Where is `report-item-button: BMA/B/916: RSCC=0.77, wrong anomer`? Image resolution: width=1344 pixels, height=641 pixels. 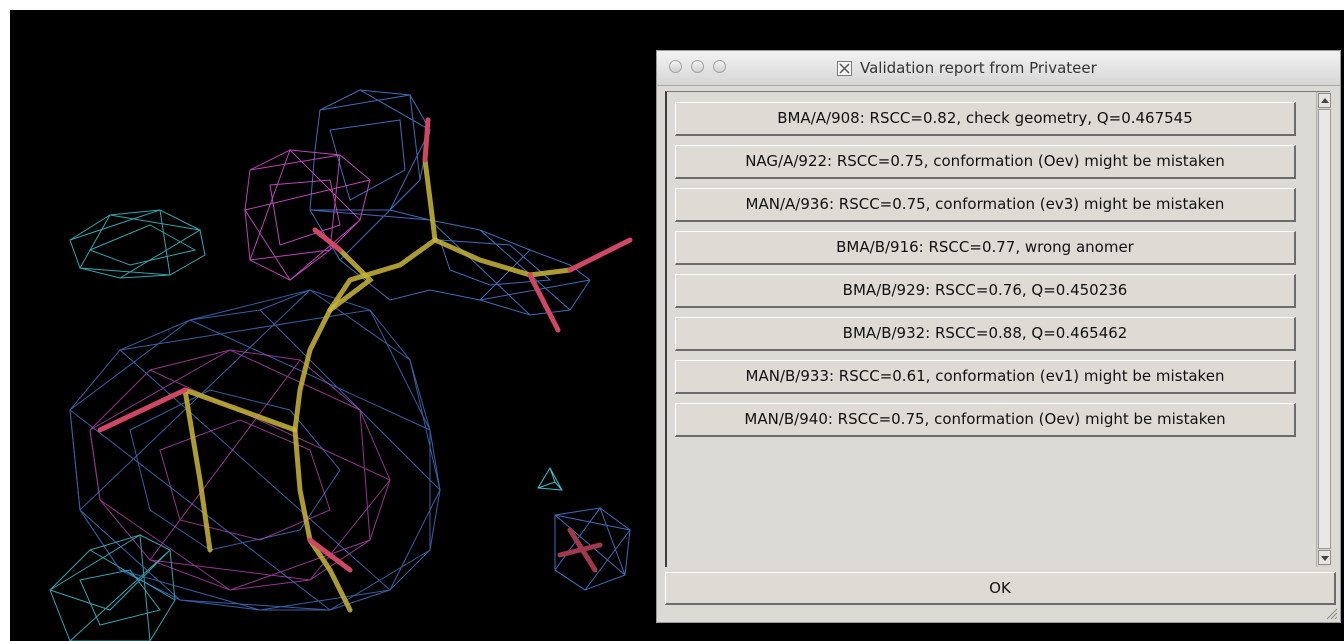 report-item-button: BMA/B/916: RSCC=0.77, wrong anomer is located at coordinates (985, 248).